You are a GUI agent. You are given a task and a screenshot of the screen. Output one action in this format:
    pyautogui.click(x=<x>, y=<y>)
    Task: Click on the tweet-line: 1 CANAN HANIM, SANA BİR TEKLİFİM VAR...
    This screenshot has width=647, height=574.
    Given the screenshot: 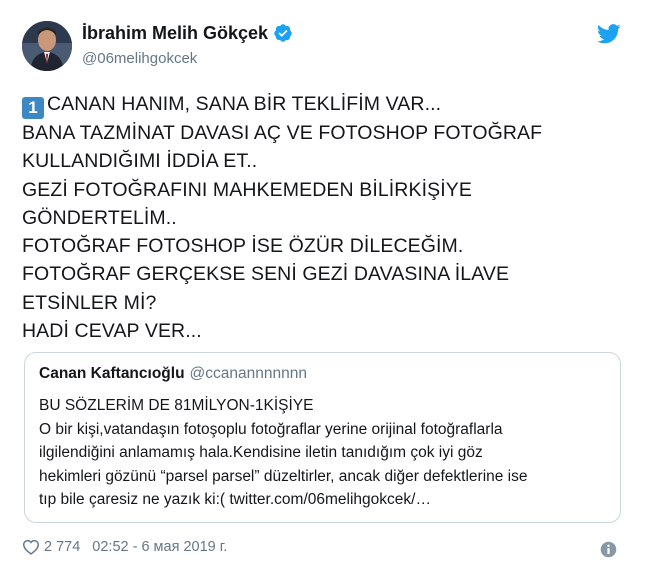 What is the action you would take?
    pyautogui.click(x=322, y=104)
    